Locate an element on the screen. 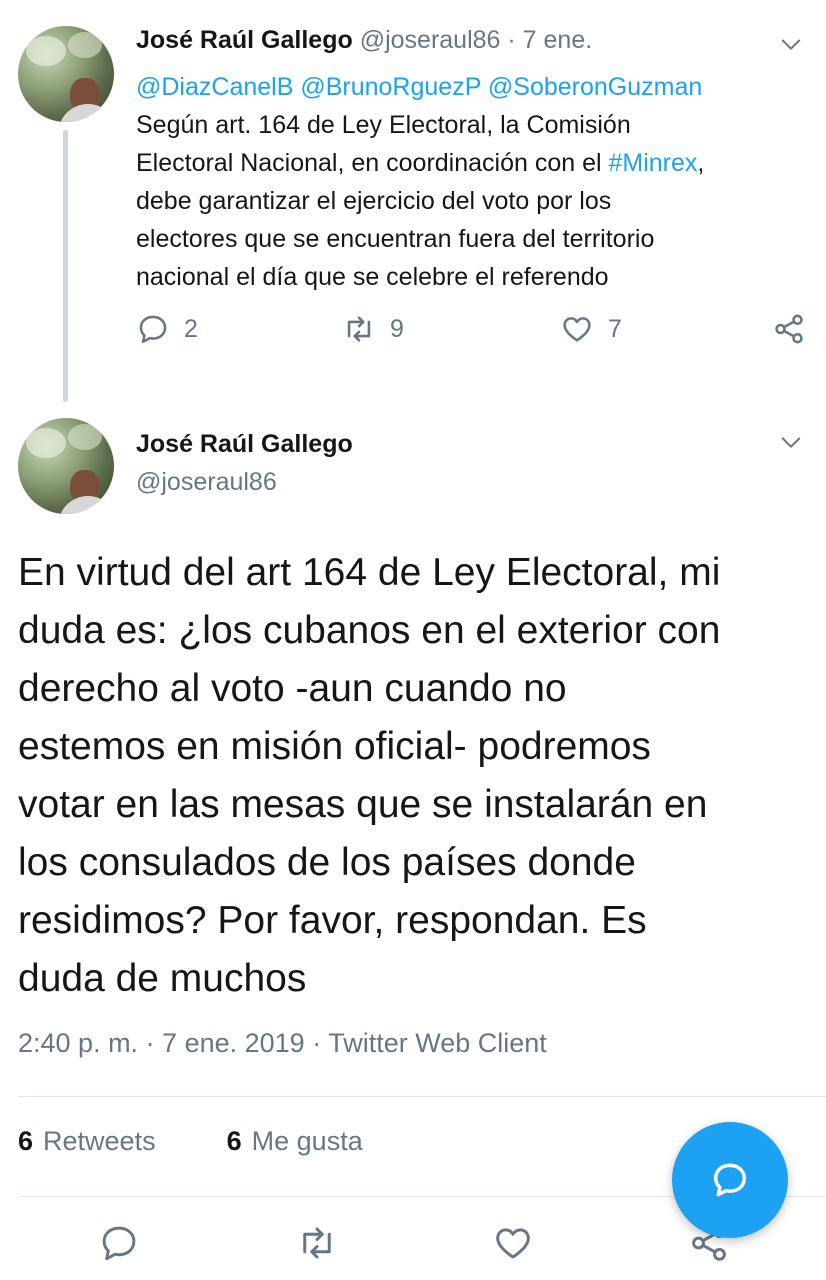  compose-reply-button is located at coordinates (730, 1180).